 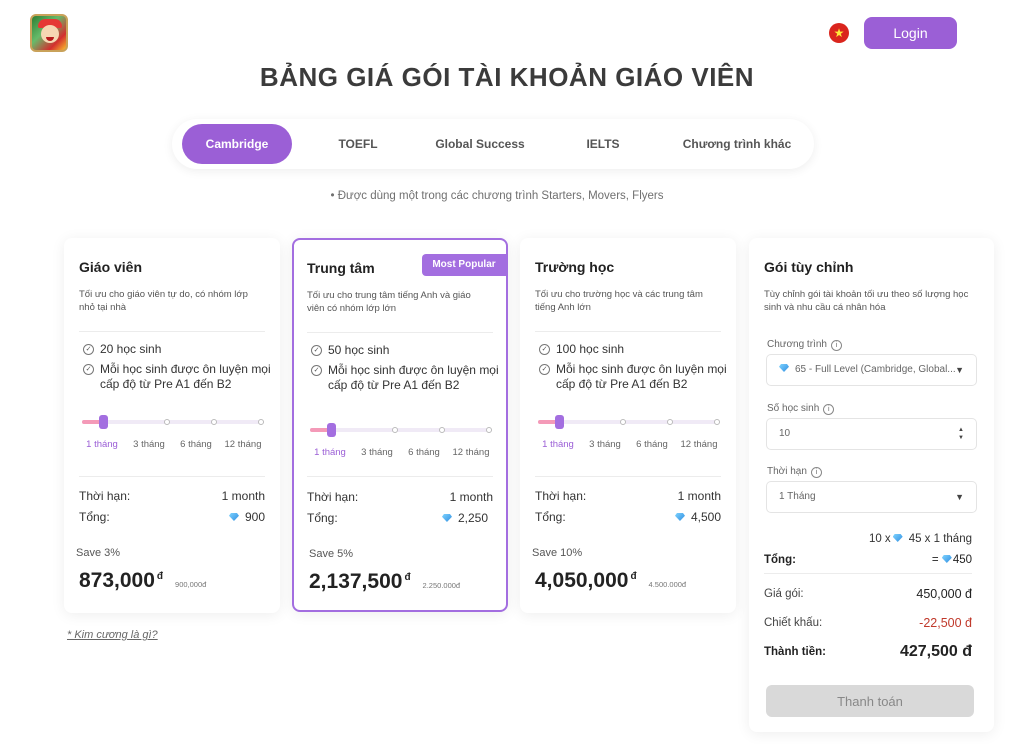 What do you see at coordinates (910, 33) in the screenshot?
I see `login-button: Login` at bounding box center [910, 33].